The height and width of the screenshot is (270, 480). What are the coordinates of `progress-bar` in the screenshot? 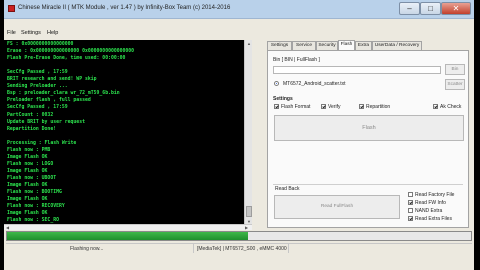 It's located at (239, 236).